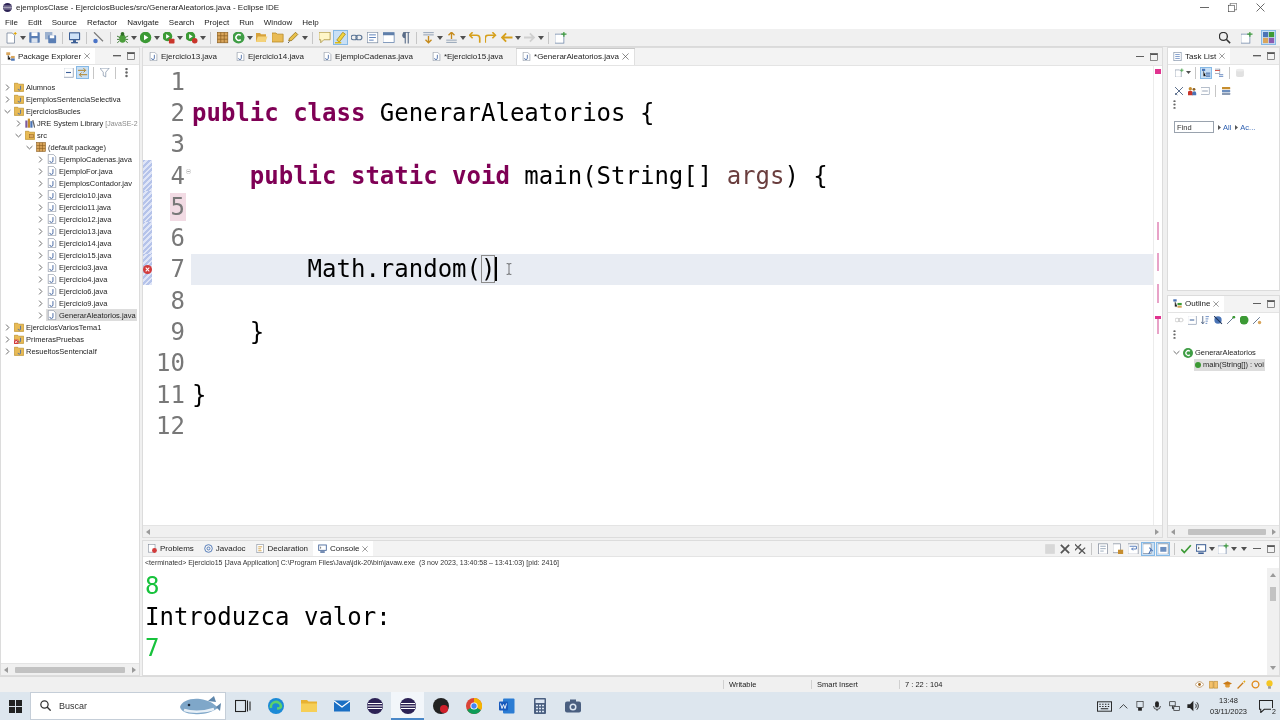  What do you see at coordinates (1273, 575) in the screenshot?
I see `arrow-up-small-icon` at bounding box center [1273, 575].